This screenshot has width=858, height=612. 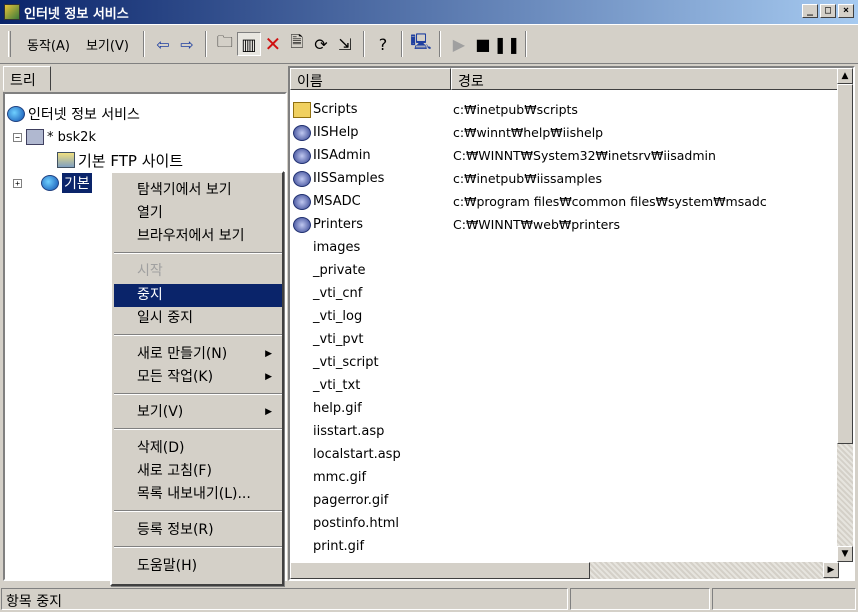 I want to click on properties-icon: 🗎, so click(x=297, y=44).